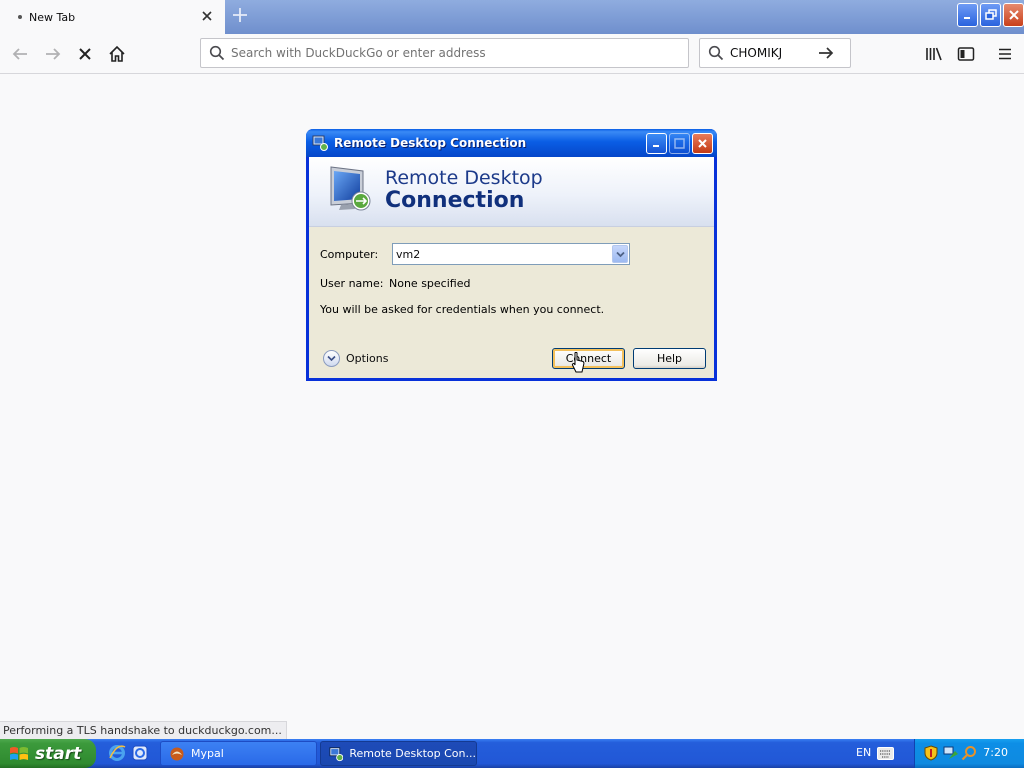  I want to click on back-button, so click(20, 54).